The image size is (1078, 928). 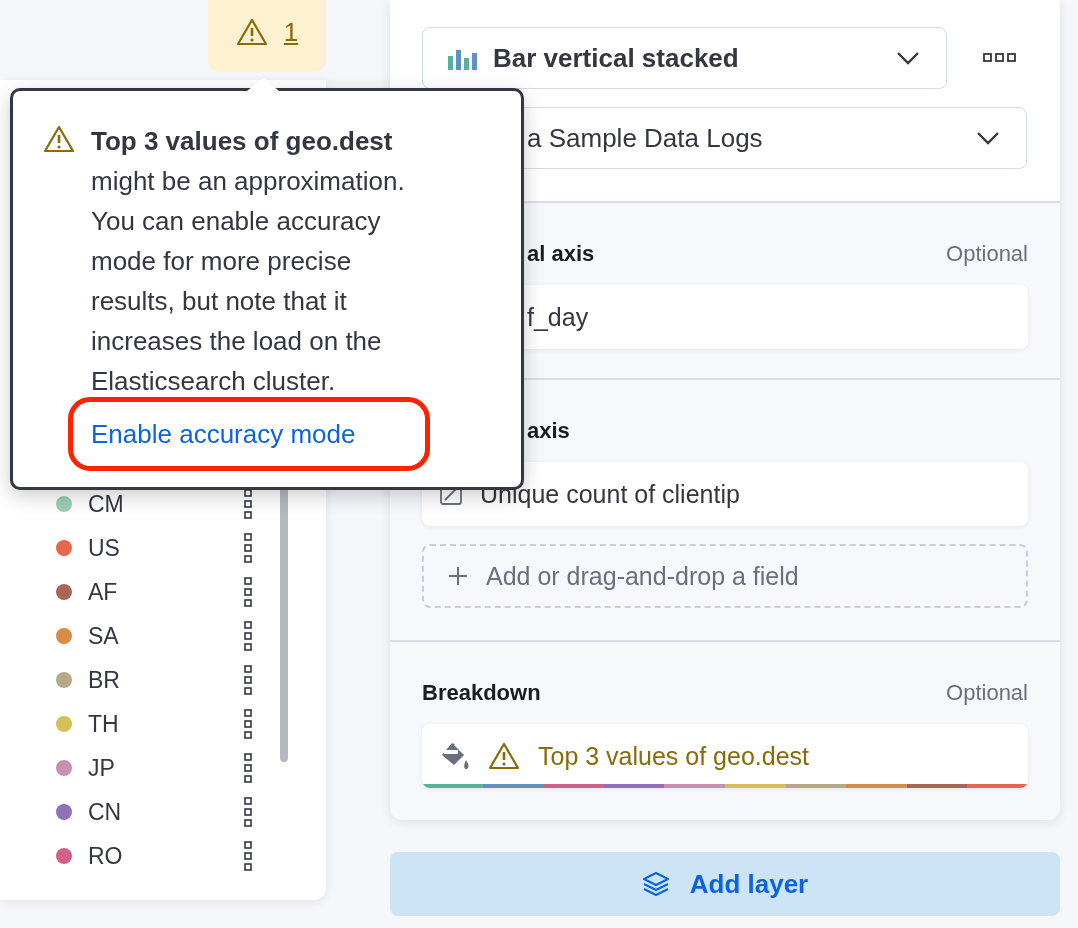 I want to click on section-label: Breakdown, so click(x=481, y=693).